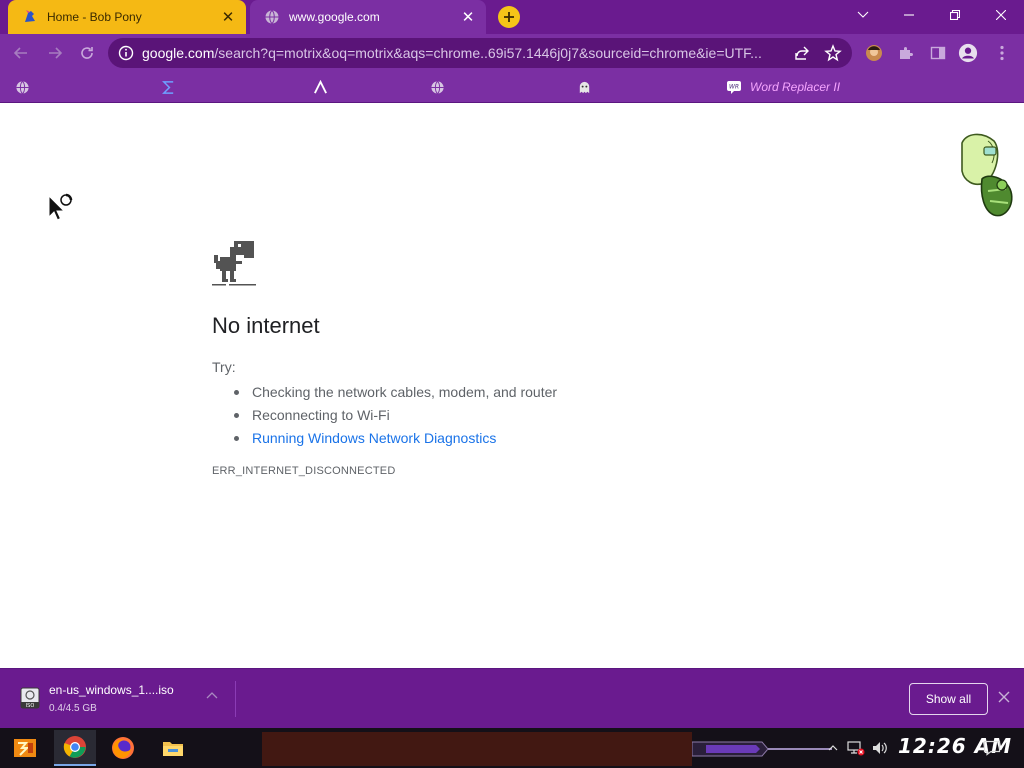 This screenshot has height=768, width=1024. I want to click on lambda-icon, so click(320, 87).